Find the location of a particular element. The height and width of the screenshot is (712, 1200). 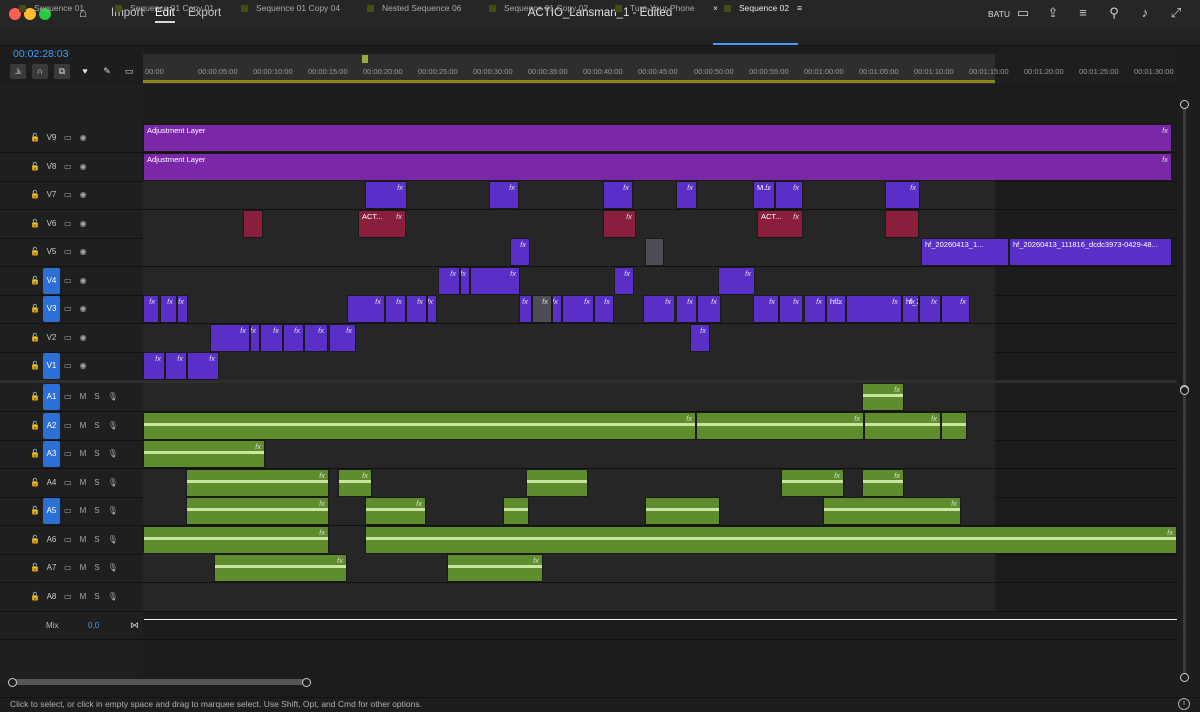

mix-value: 0,0 is located at coordinates (93, 625).